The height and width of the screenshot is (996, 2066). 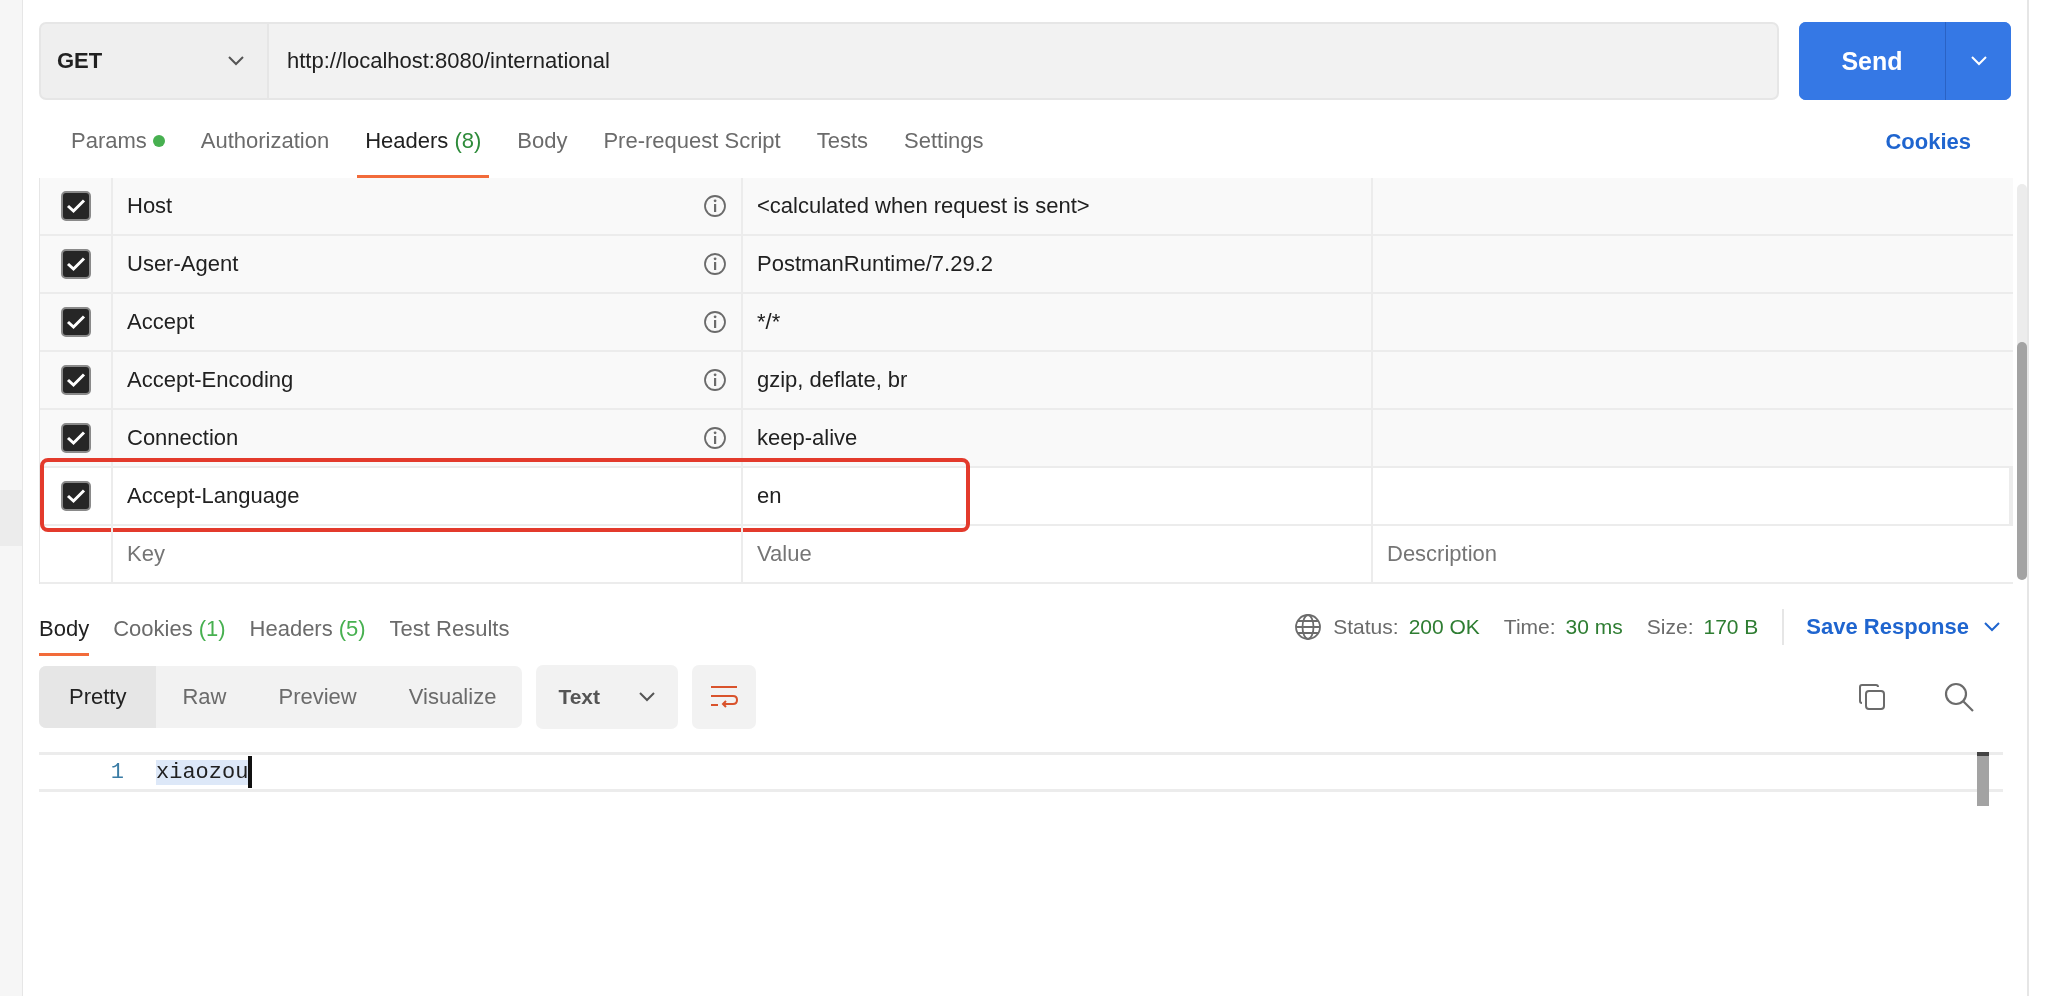 I want to click on header-key: Accept-Encoding, so click(x=210, y=380).